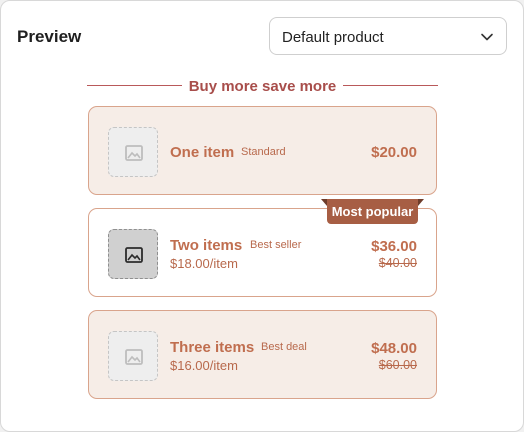 Image resolution: width=524 pixels, height=432 pixels. I want to click on tier-tag: Best seller, so click(276, 245).